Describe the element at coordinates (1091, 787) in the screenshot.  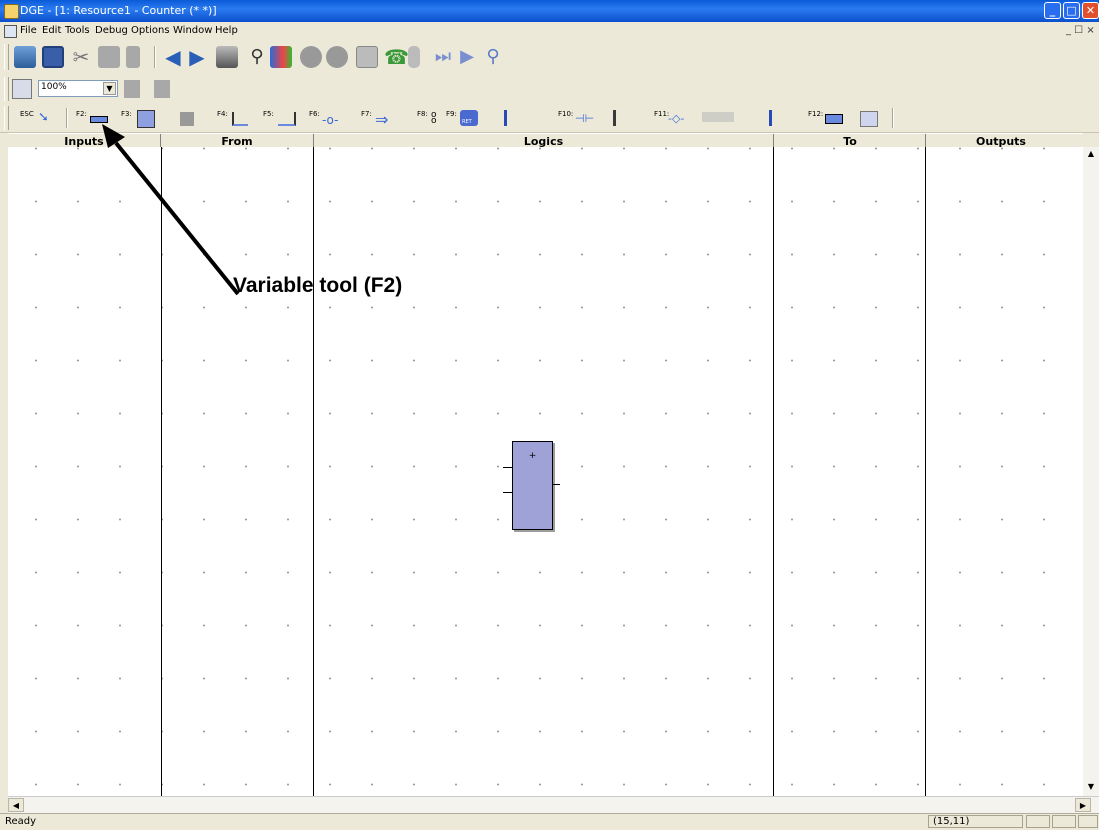
I see `scroll-down-icon: ▼` at that location.